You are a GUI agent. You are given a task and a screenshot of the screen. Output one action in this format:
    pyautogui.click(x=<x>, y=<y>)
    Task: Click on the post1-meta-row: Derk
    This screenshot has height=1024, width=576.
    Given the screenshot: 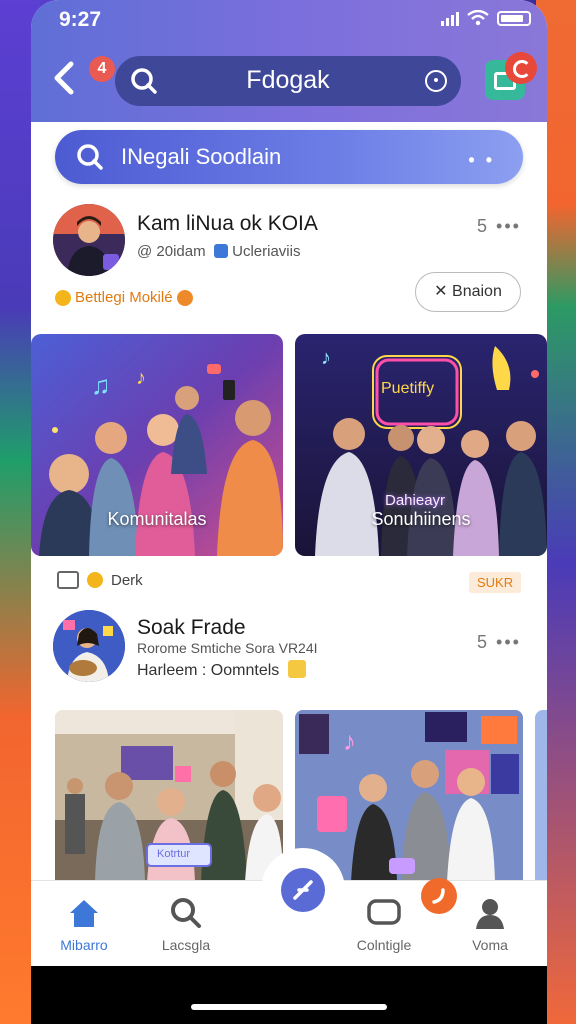 What is the action you would take?
    pyautogui.click(x=100, y=580)
    